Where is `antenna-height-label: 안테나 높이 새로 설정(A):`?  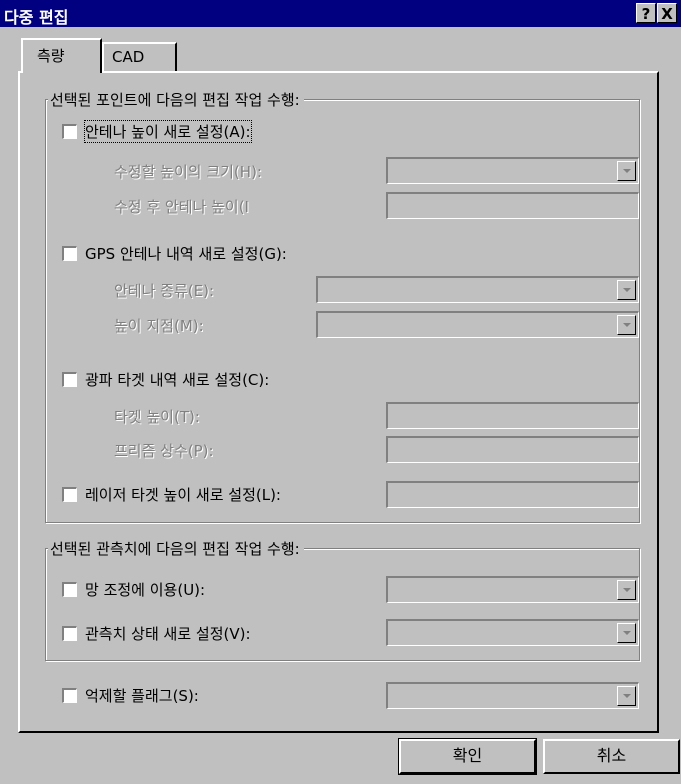
antenna-height-label: 안테나 높이 새로 설정(A): is located at coordinates (168, 131).